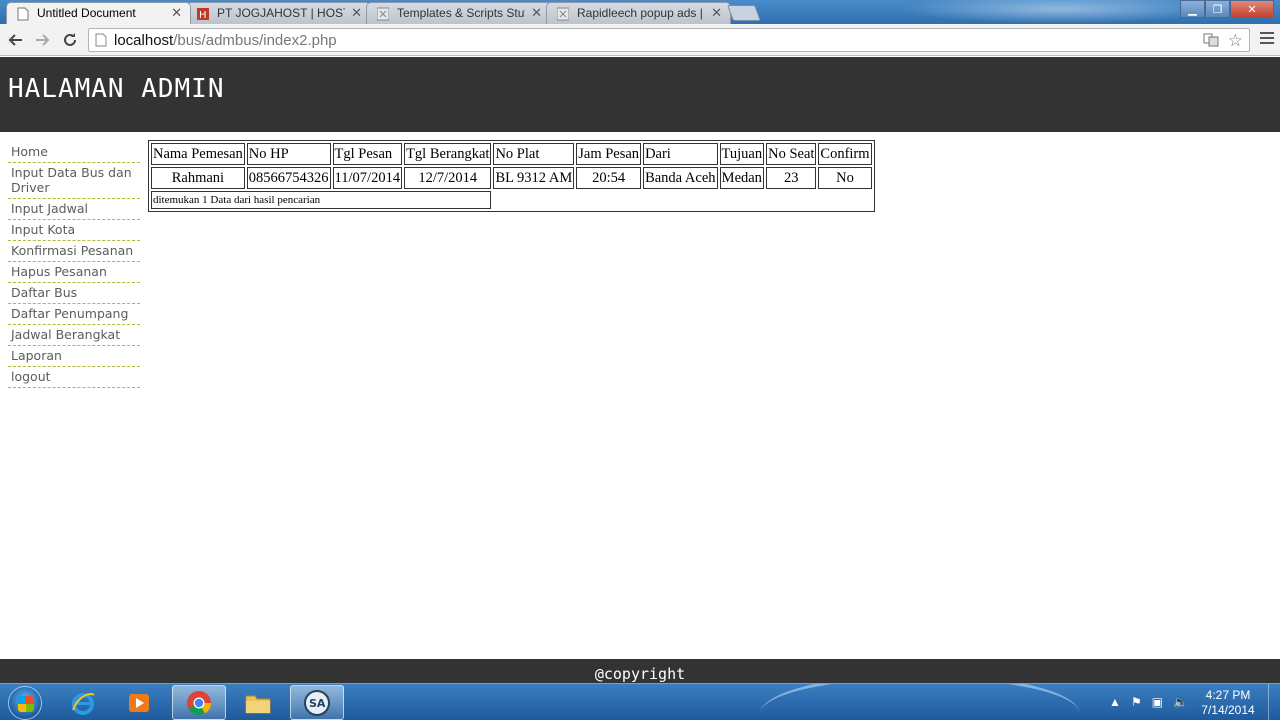 The image size is (1280, 720). I want to click on media-player-icon, so click(139, 702).